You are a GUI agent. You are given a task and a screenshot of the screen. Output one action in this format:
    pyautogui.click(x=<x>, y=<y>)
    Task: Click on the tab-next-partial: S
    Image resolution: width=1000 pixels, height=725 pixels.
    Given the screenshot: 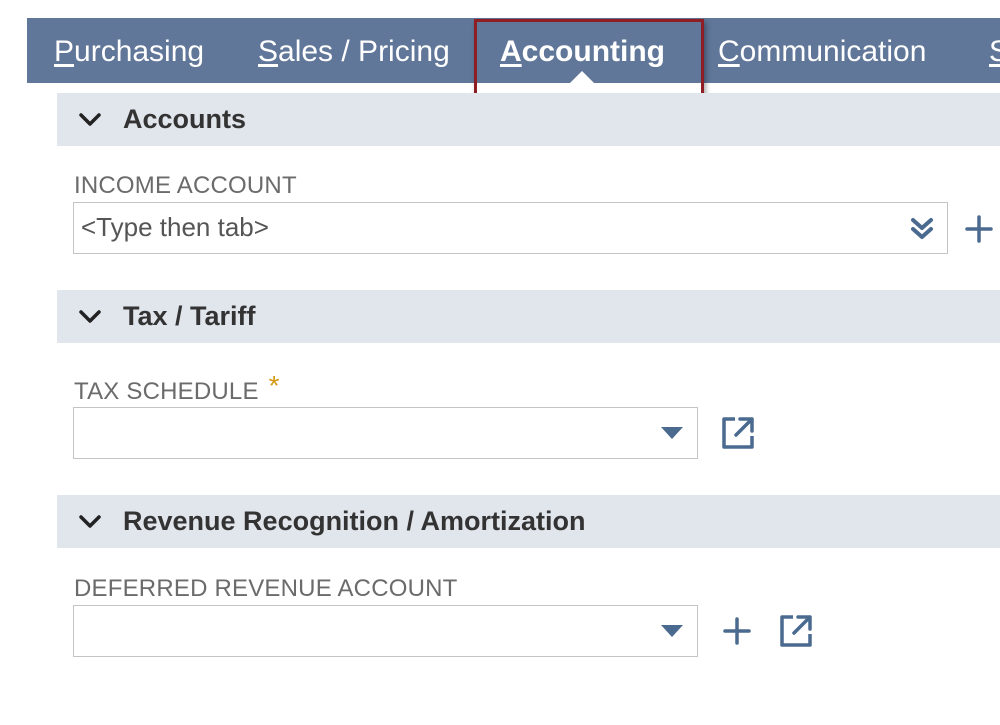 What is the action you would take?
    pyautogui.click(x=994, y=50)
    